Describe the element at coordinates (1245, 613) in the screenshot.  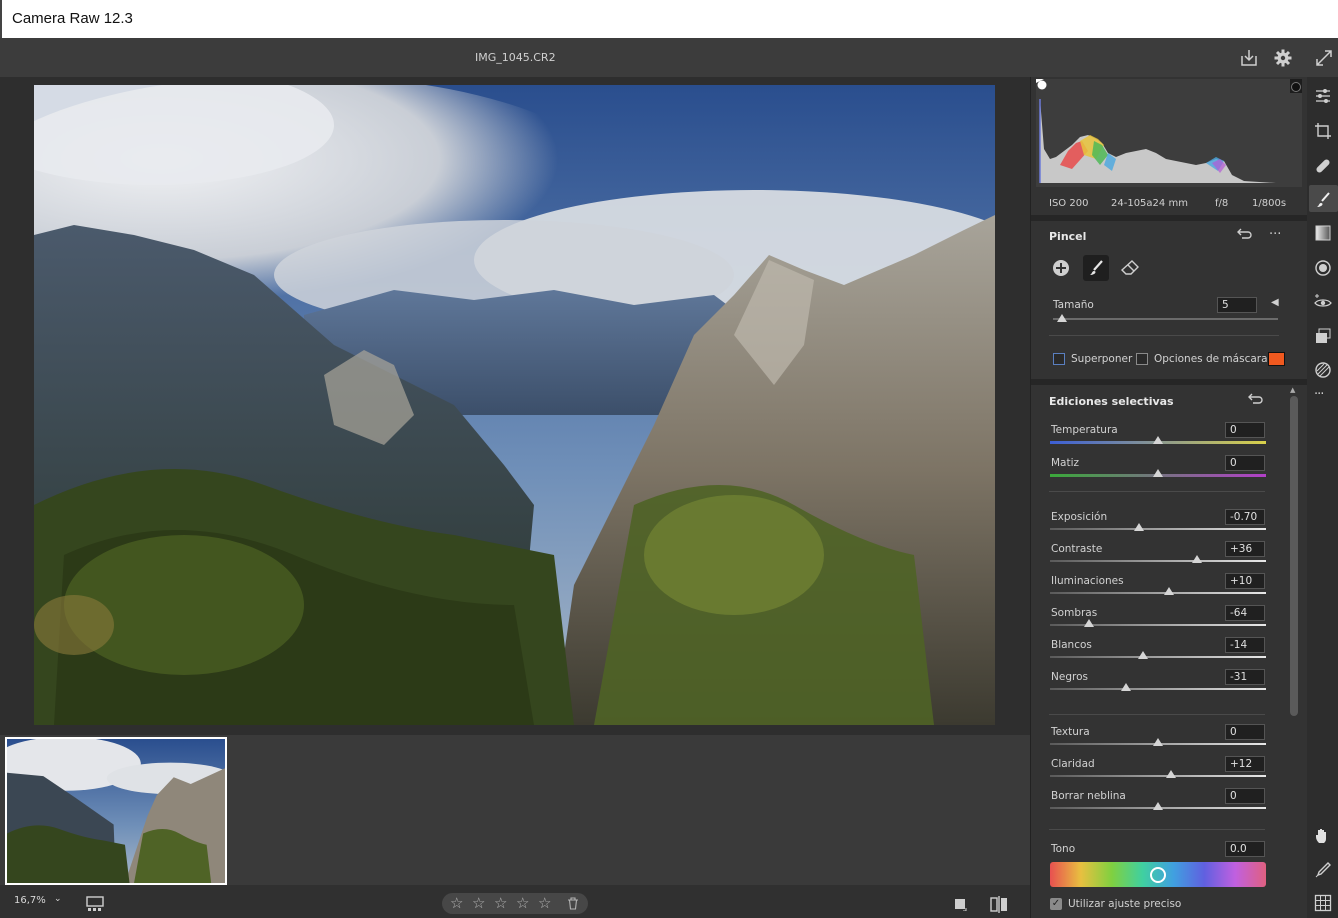
I see `slider-value-input: -64` at that location.